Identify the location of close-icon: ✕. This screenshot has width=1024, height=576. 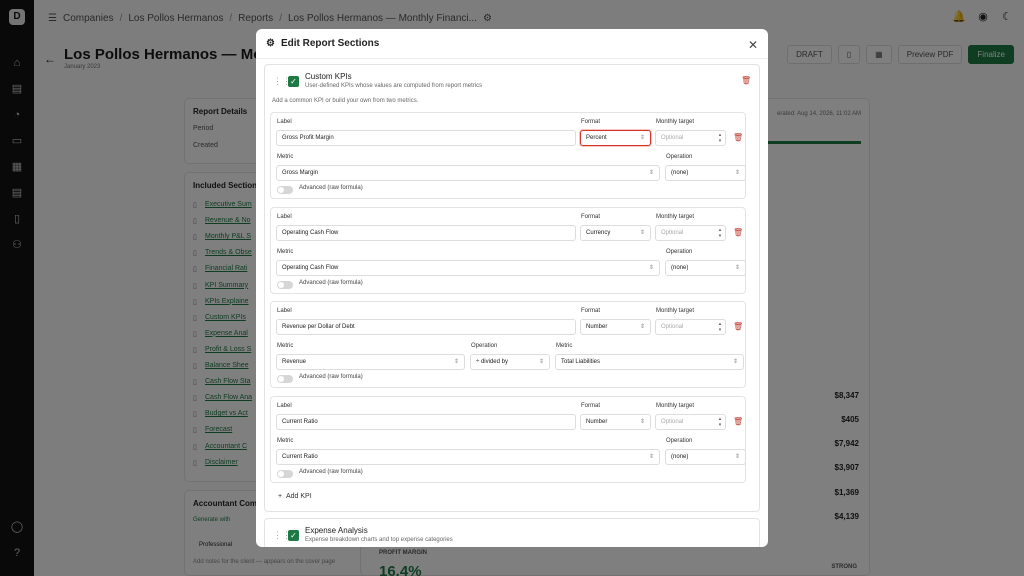
(753, 45).